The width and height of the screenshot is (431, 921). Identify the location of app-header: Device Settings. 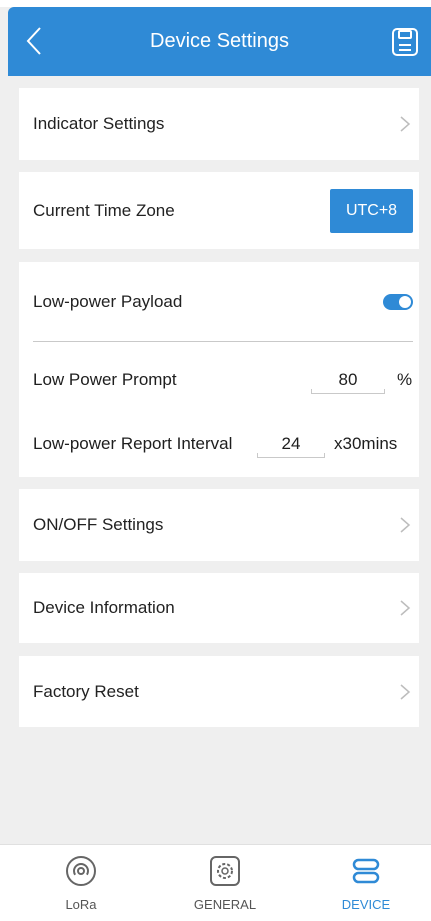
(219, 41).